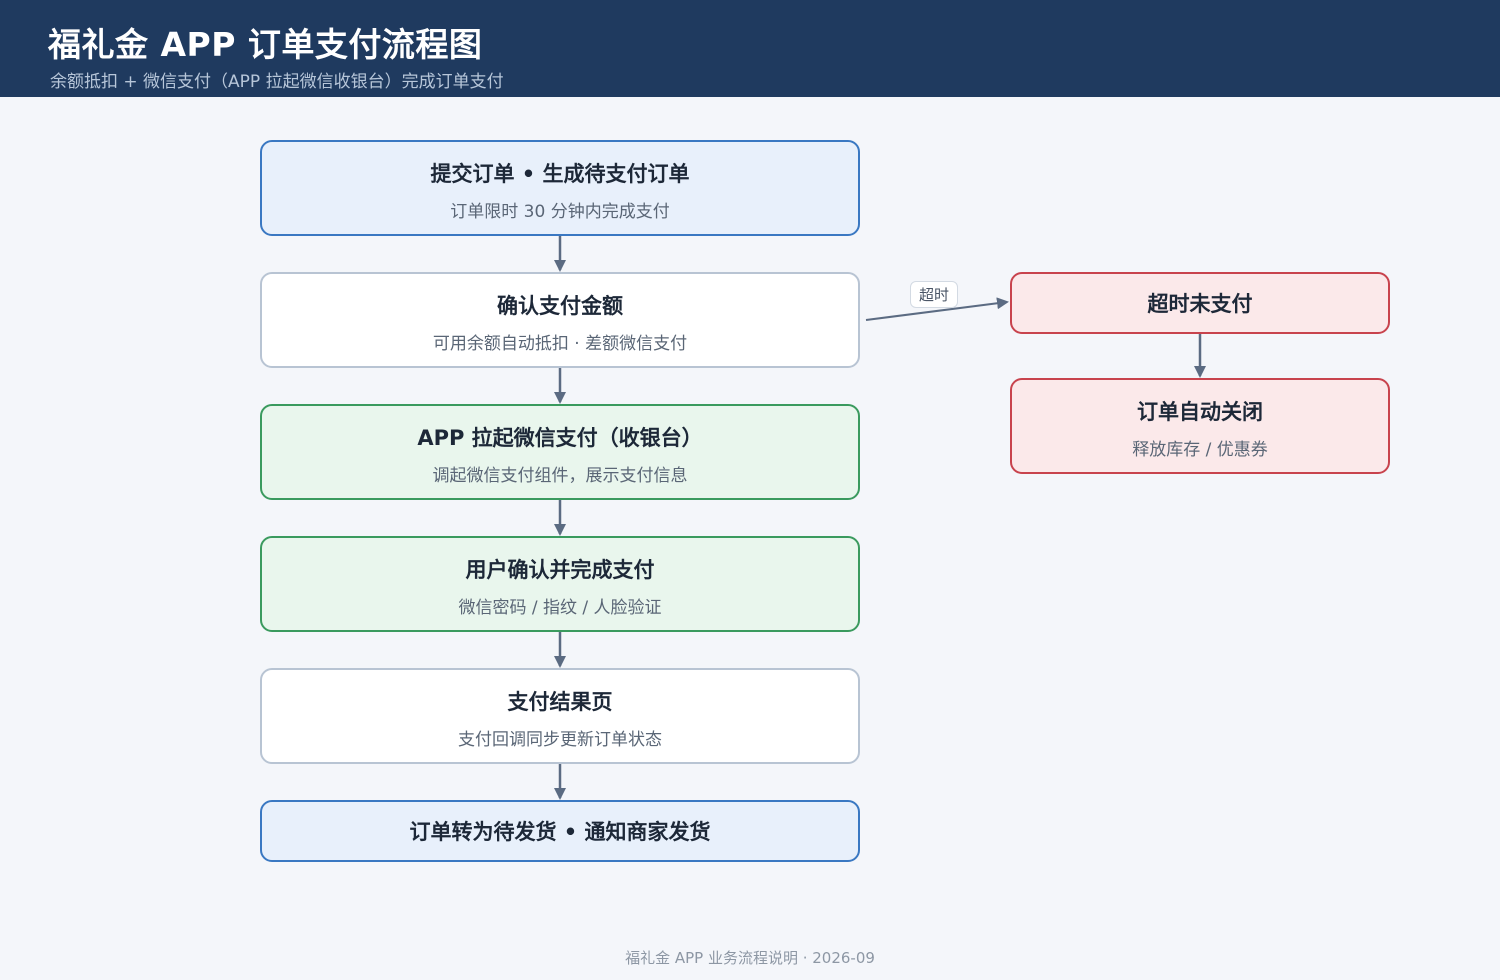 This screenshot has height=980, width=1500. I want to click on node-timeout: 超时未支付, so click(1200, 303).